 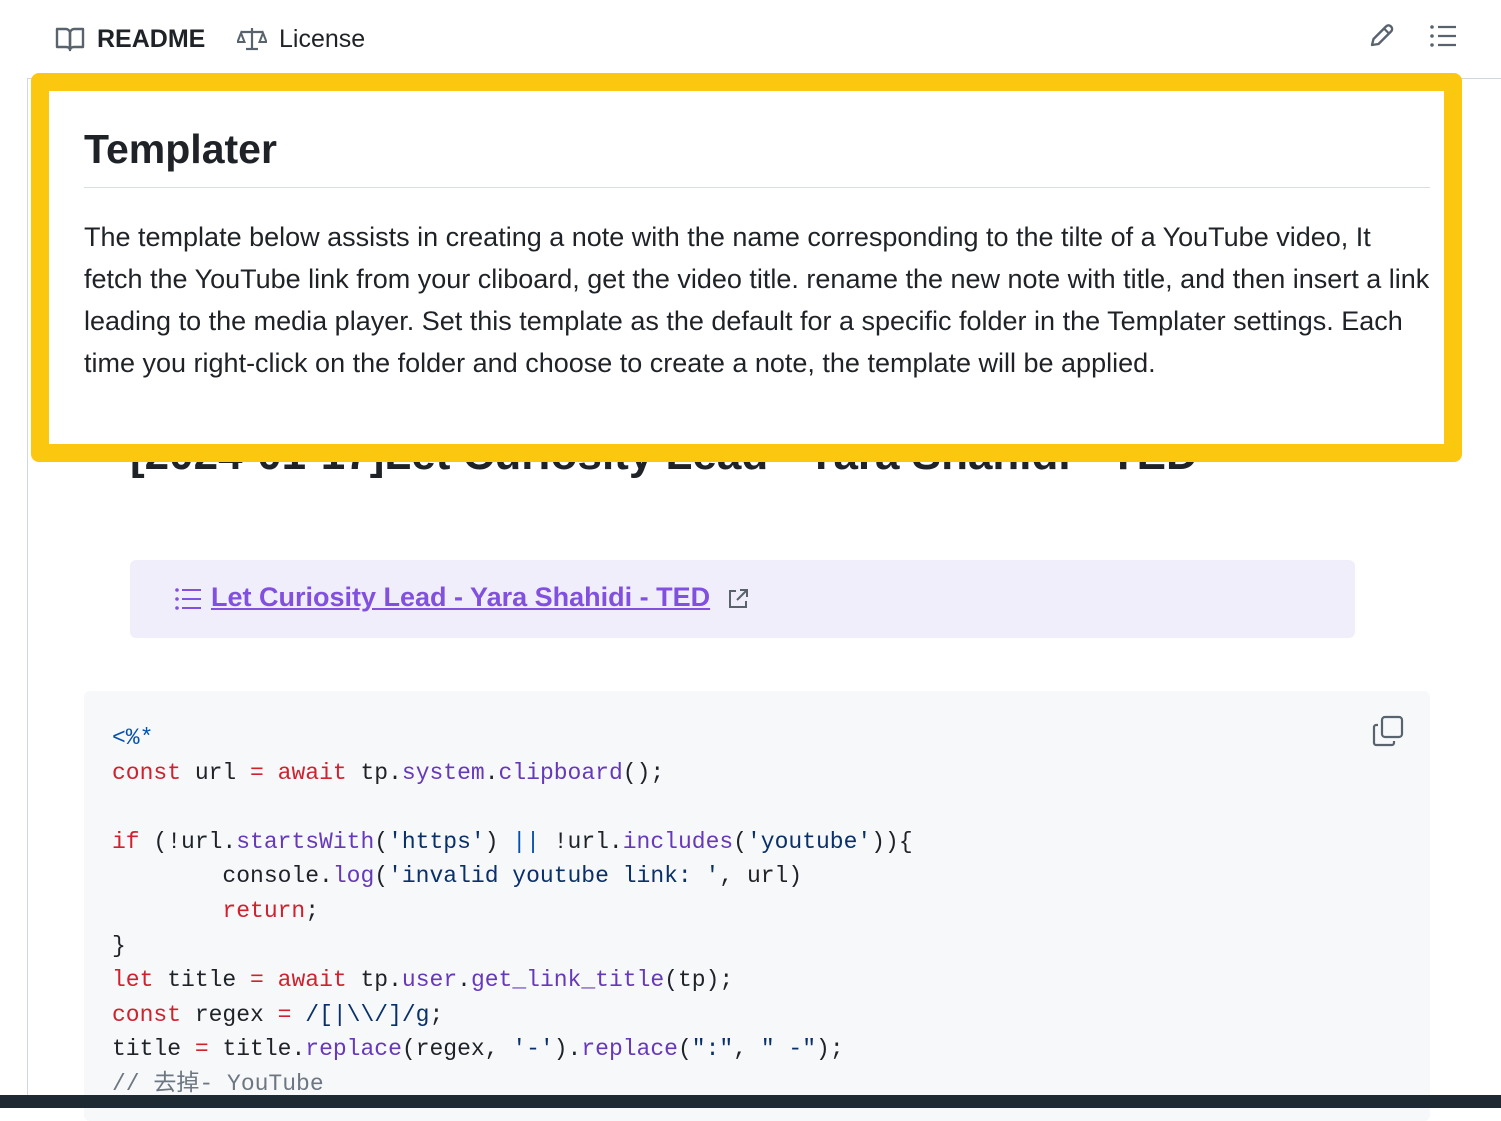 What do you see at coordinates (222, 876) in the screenshot?
I see `code-token: console.` at bounding box center [222, 876].